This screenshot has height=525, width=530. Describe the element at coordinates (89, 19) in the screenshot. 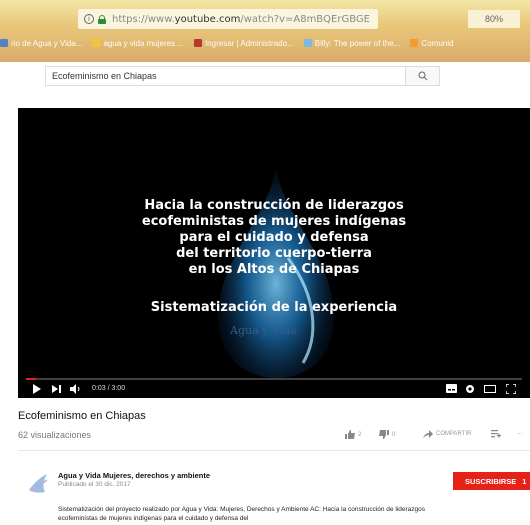

I see `info-icon: i` at that location.